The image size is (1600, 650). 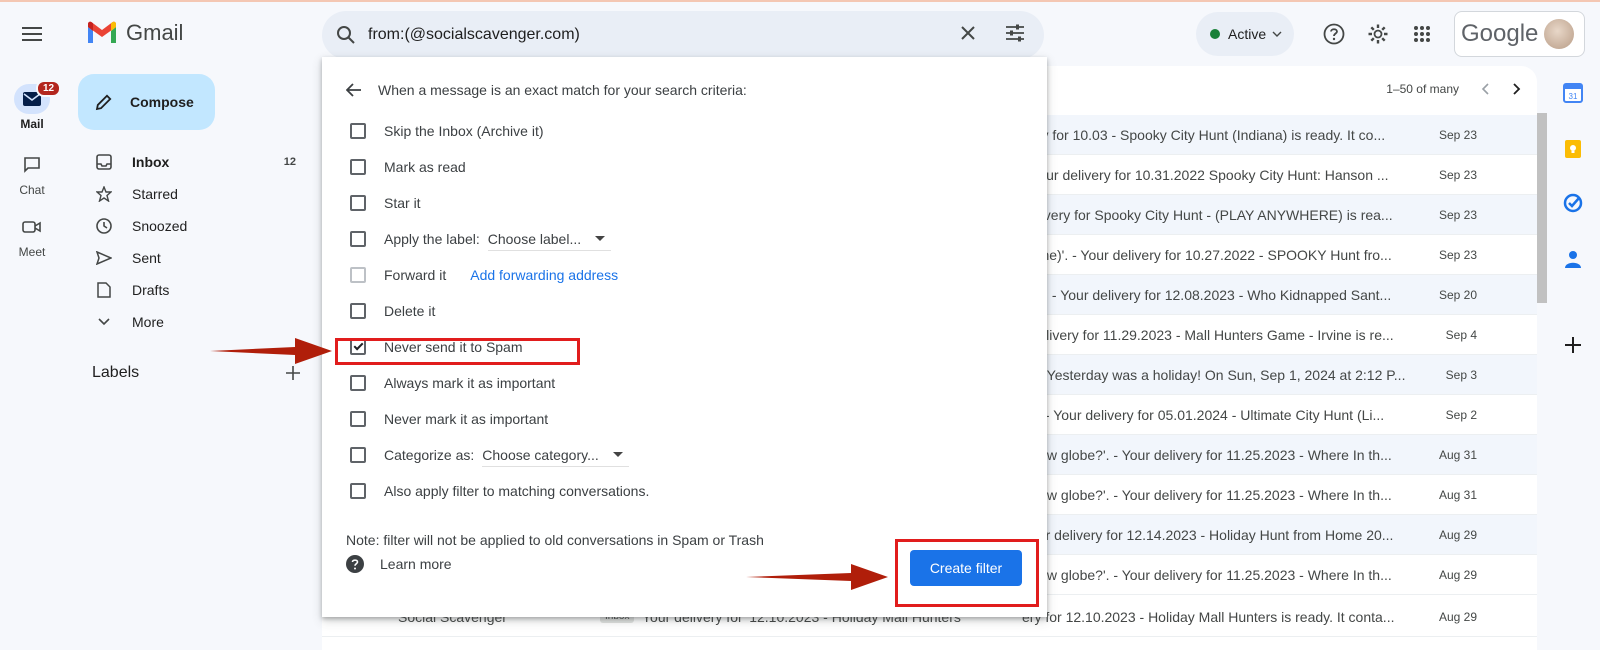 I want to click on rail-chat: Chat, so click(x=32, y=173).